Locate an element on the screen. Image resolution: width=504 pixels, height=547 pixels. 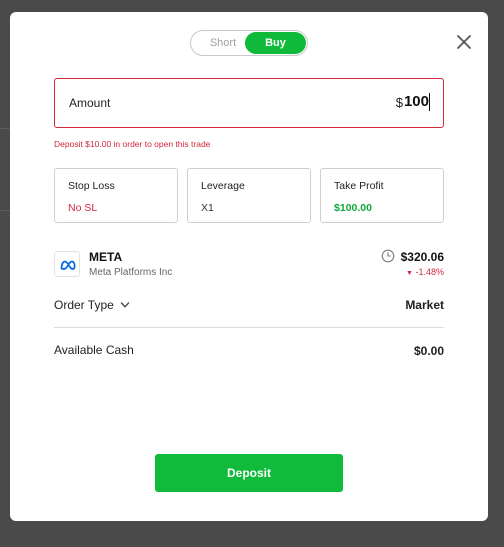
order-type-value: Market is located at coordinates (424, 305).